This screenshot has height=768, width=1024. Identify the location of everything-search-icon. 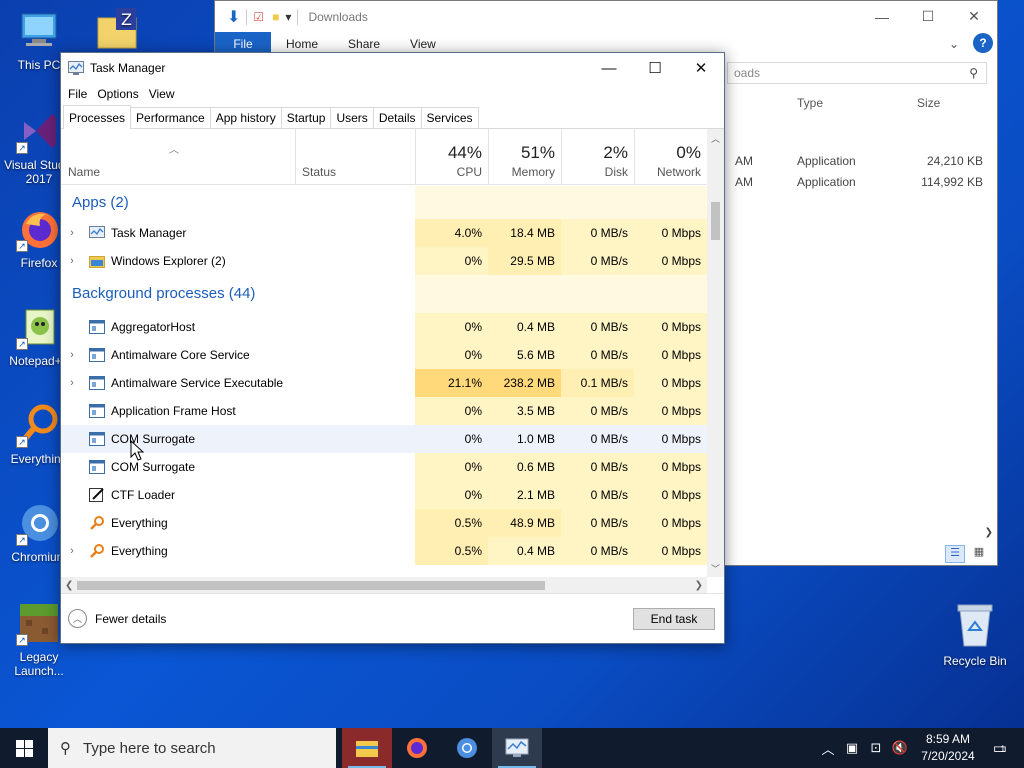
(97, 523).